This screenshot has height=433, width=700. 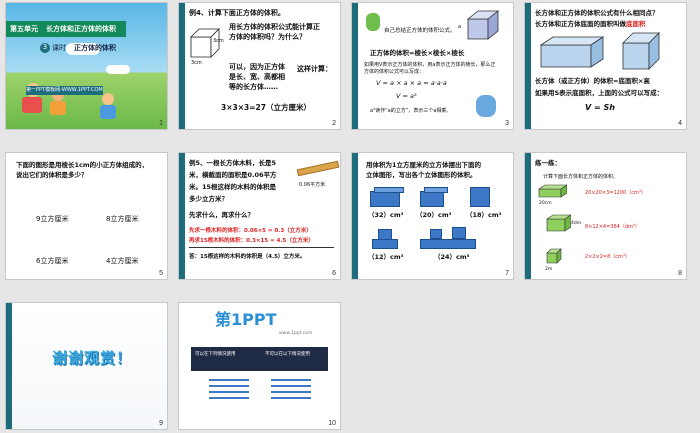 What do you see at coordinates (287, 354) in the screenshot?
I see `usage-forbidden-title: 不可以在以下情况使用` at bounding box center [287, 354].